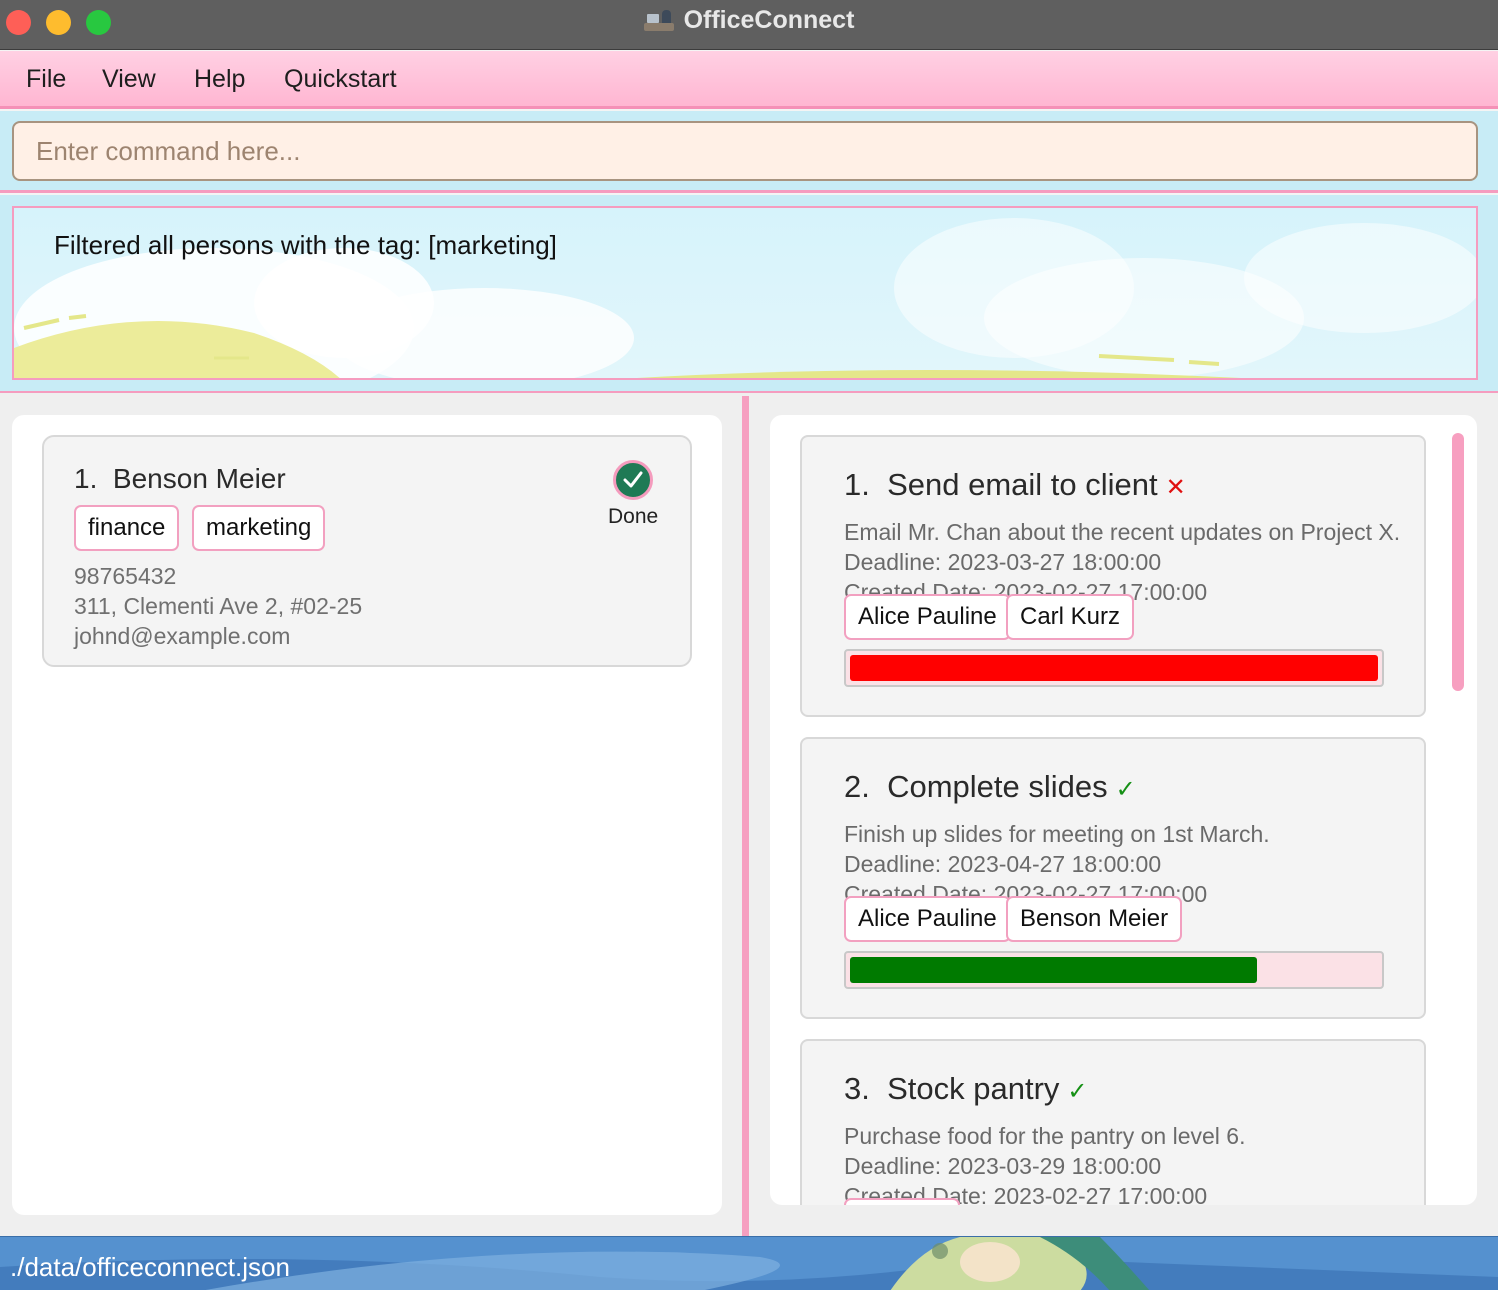 The height and width of the screenshot is (1290, 1498). Describe the element at coordinates (1022, 484) in the screenshot. I see `task-title-text: Send email to client` at that location.